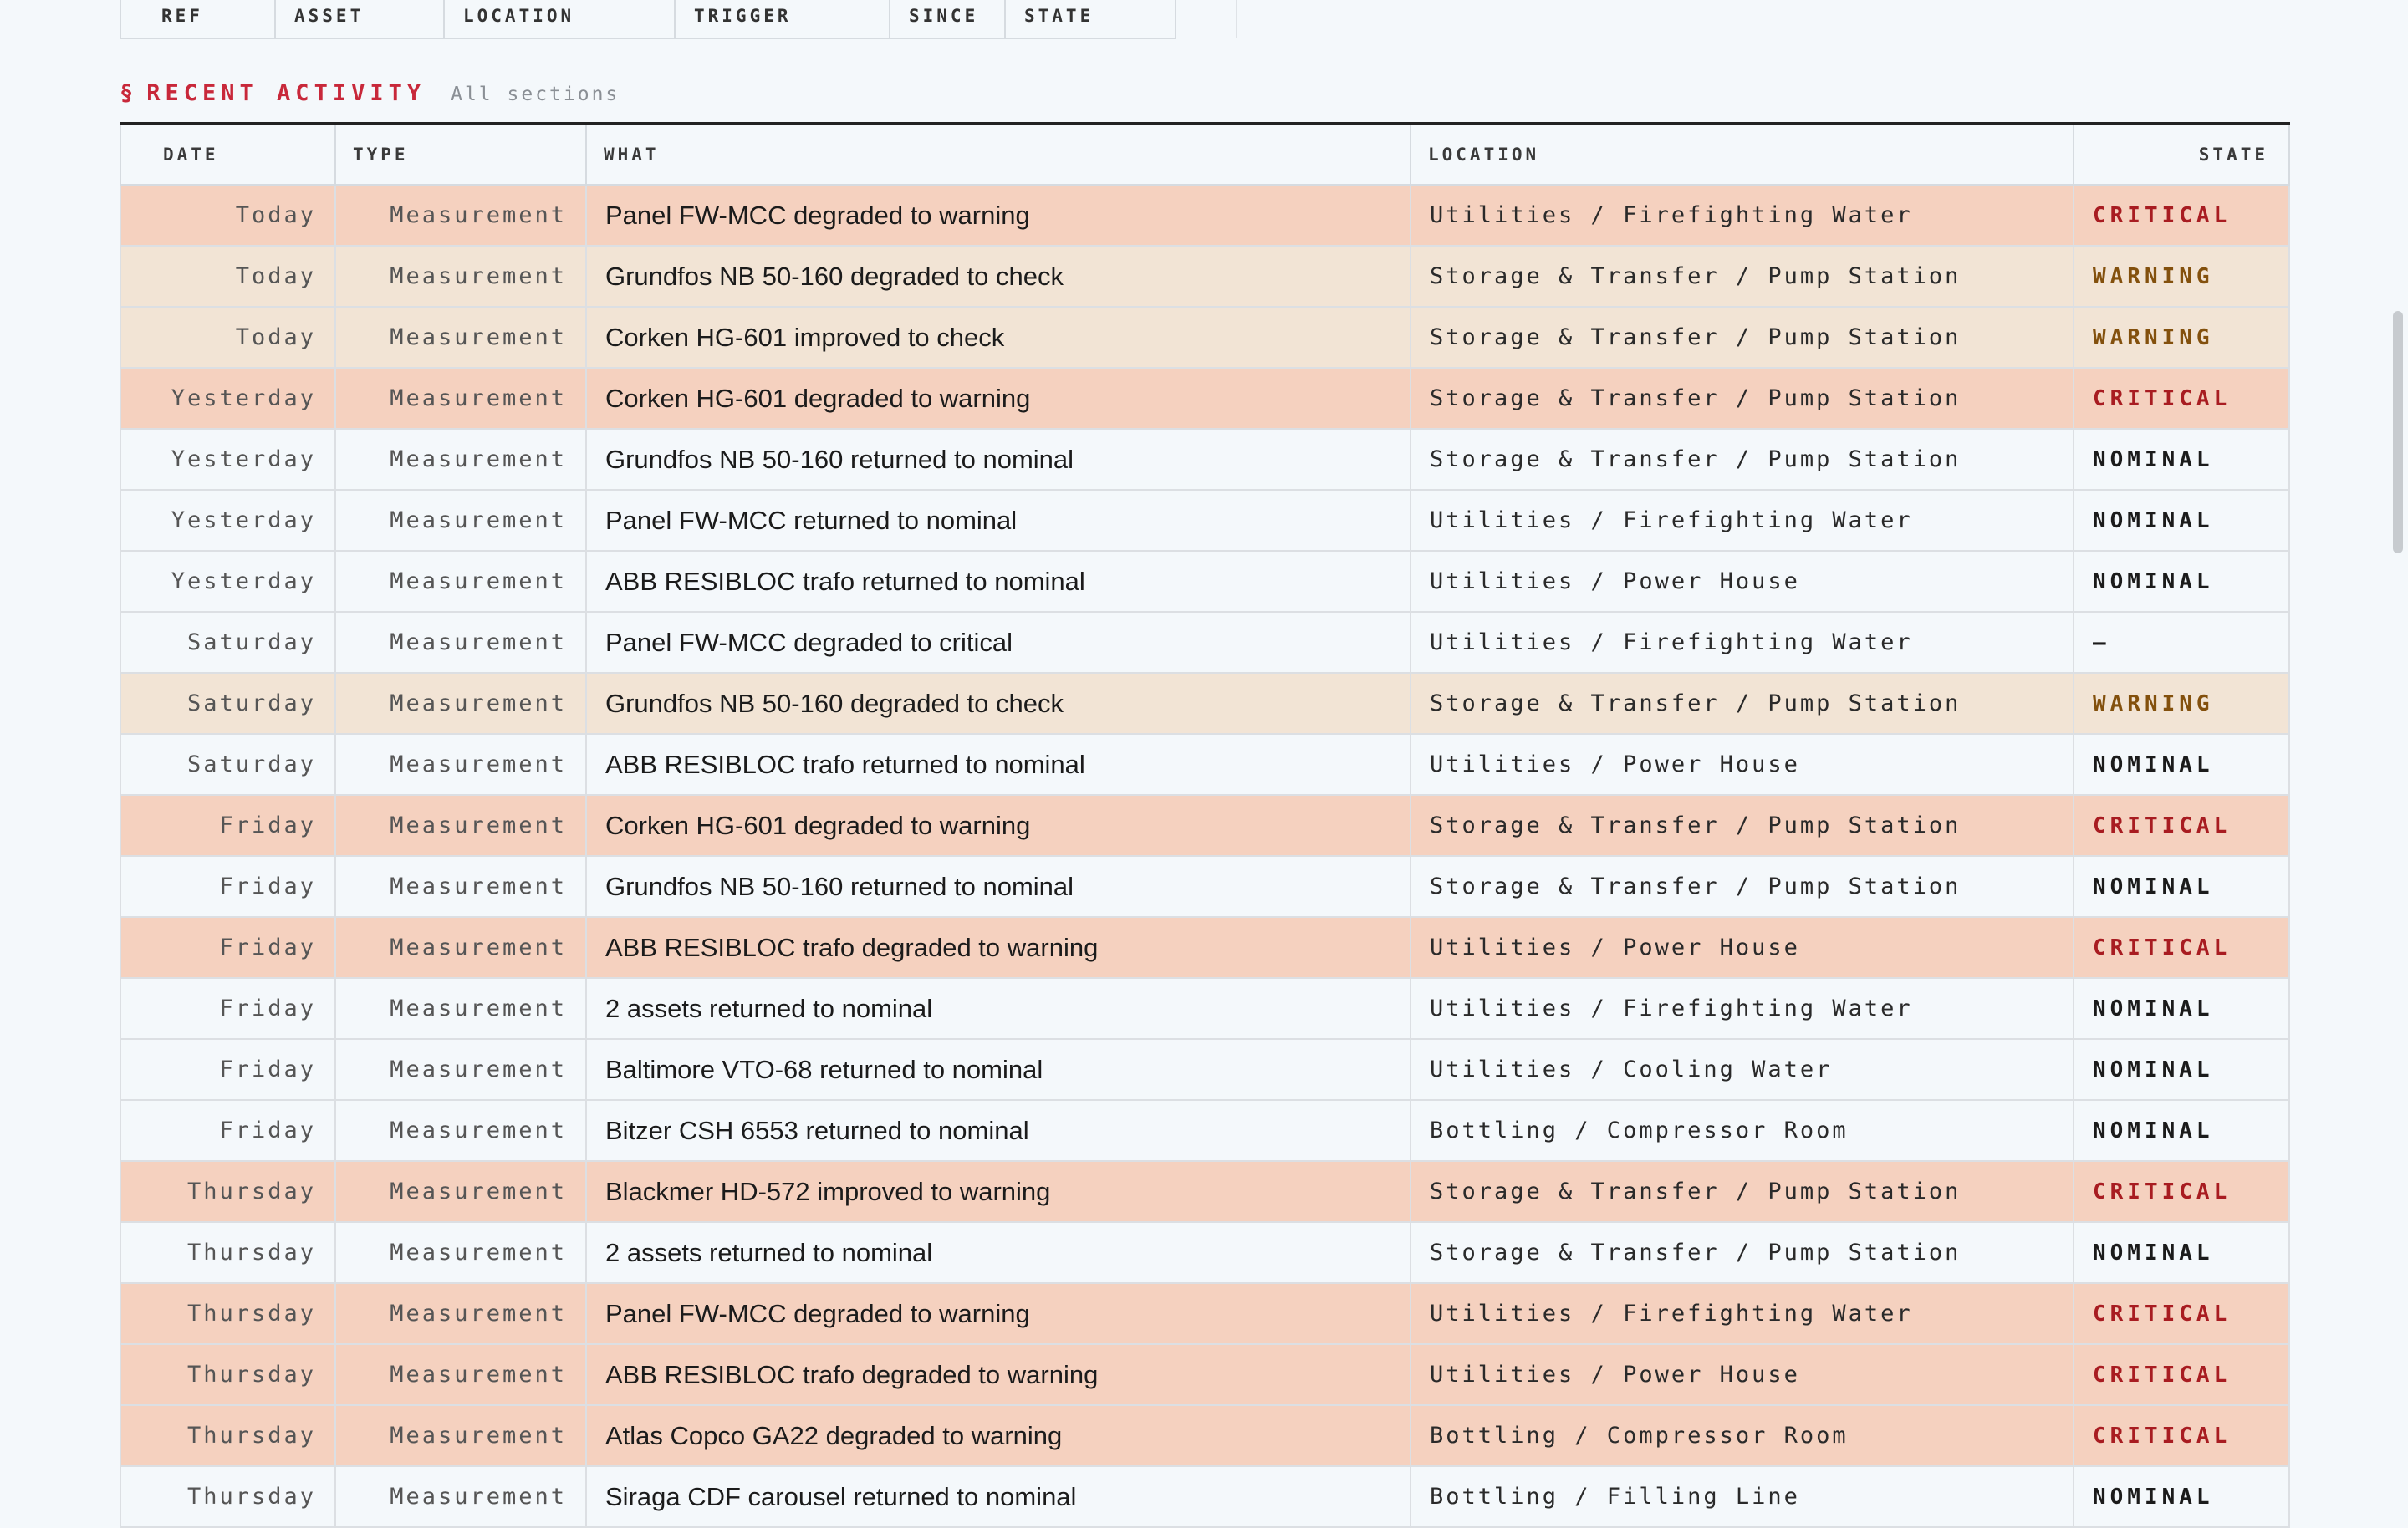 This screenshot has width=2408, height=1528. Describe the element at coordinates (370, 93) in the screenshot. I see `section-heading: § RECENT ACTIVITY All sections` at that location.